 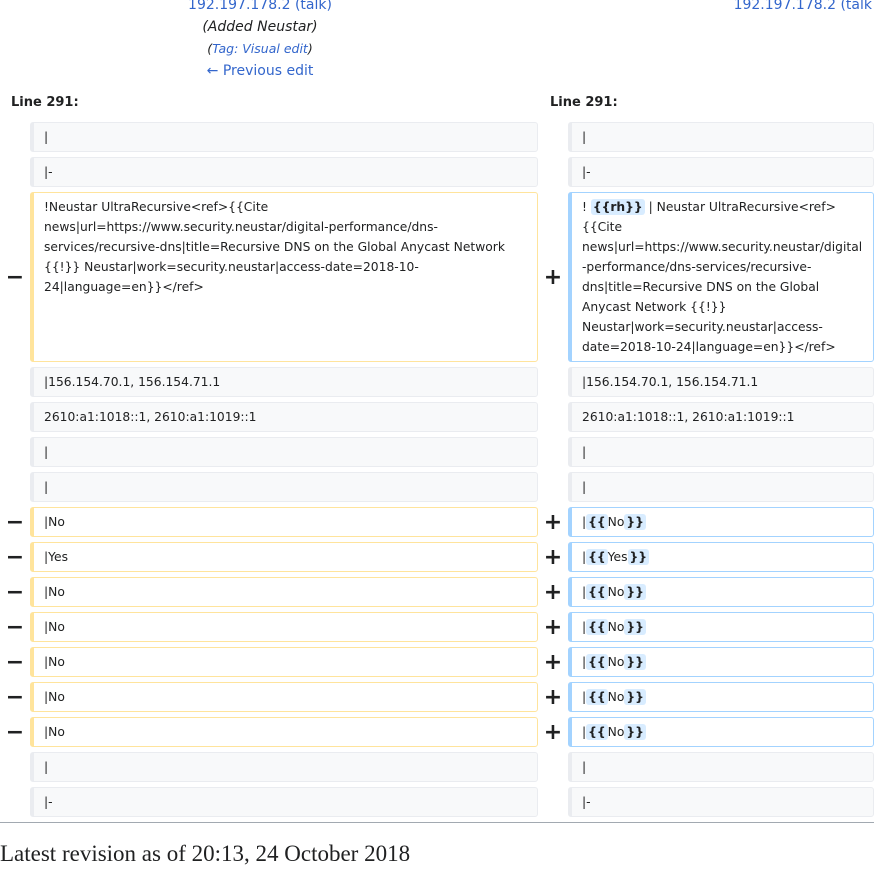 I want to click on context-line-right: |-, so click(x=721, y=802).